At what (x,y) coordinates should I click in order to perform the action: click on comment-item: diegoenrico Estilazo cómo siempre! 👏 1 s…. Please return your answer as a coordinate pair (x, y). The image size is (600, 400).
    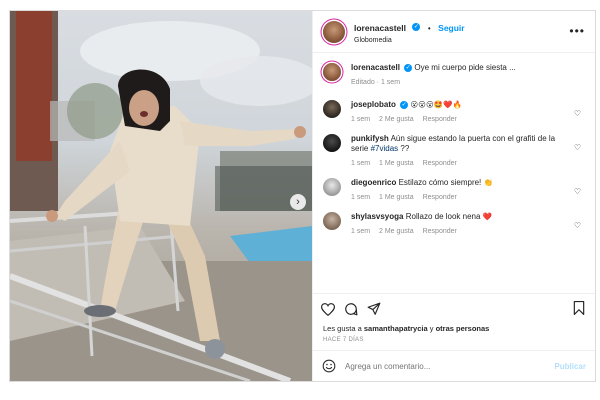
    Looking at the image, I should click on (454, 189).